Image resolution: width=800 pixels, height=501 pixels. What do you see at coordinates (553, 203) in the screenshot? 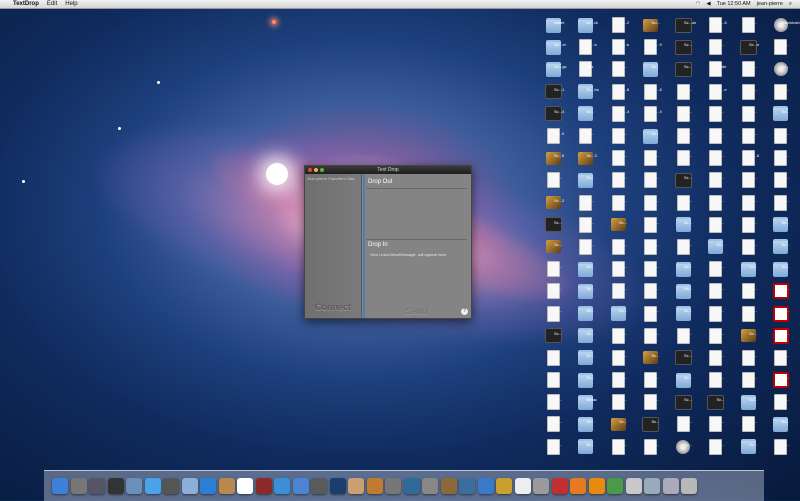
I see `desktop-icon: Sc...2` at bounding box center [553, 203].